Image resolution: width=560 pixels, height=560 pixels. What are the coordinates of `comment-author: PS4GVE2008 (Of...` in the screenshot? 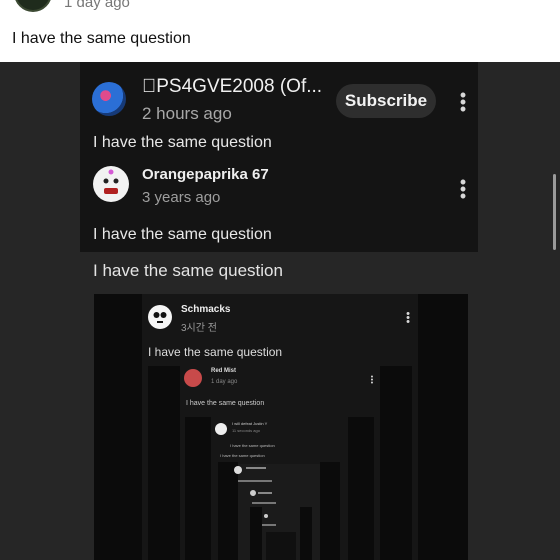 It's located at (232, 87).